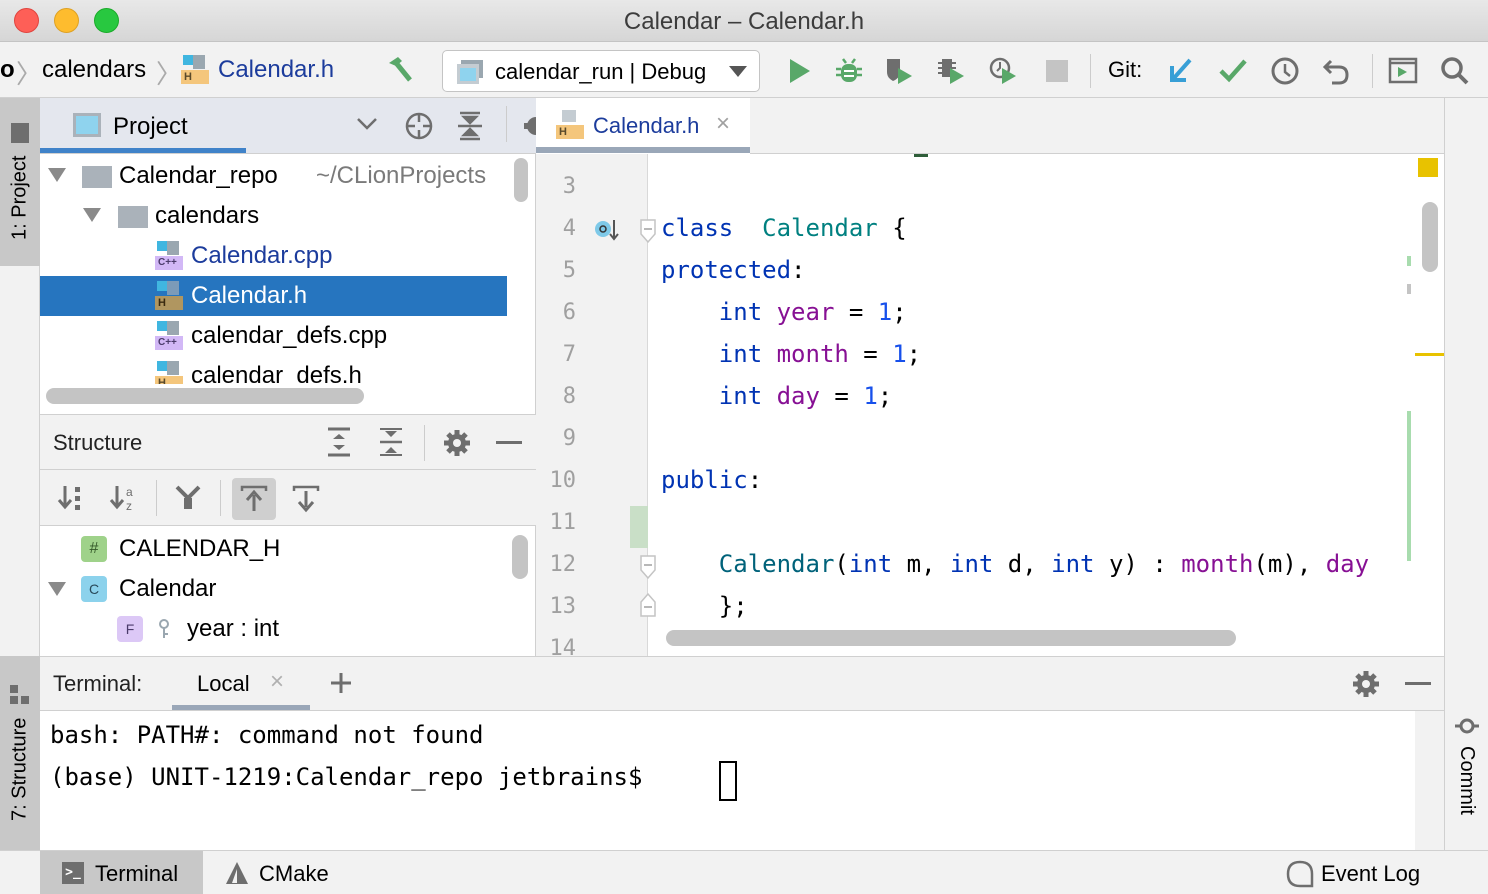 This screenshot has width=1488, height=894. What do you see at coordinates (1233, 71) in the screenshot?
I see `checkmark-icon` at bounding box center [1233, 71].